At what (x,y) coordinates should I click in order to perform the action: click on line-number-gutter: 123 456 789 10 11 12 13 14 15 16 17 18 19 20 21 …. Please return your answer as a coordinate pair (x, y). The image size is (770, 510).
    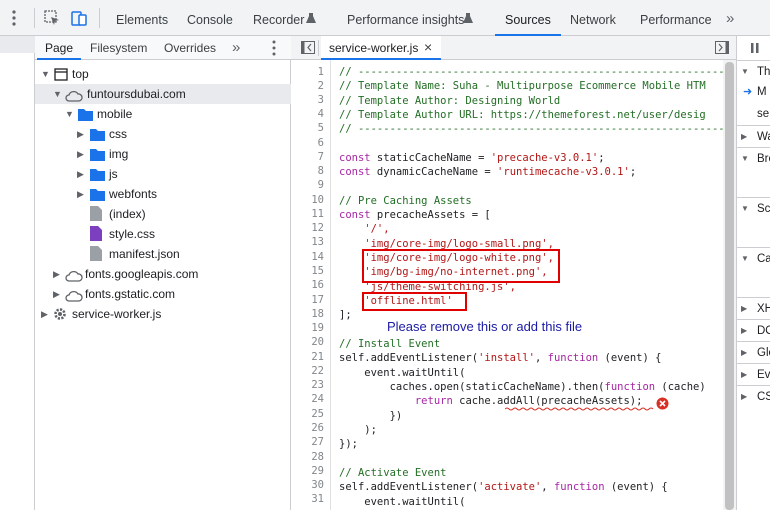
    Looking at the image, I should click on (311, 285).